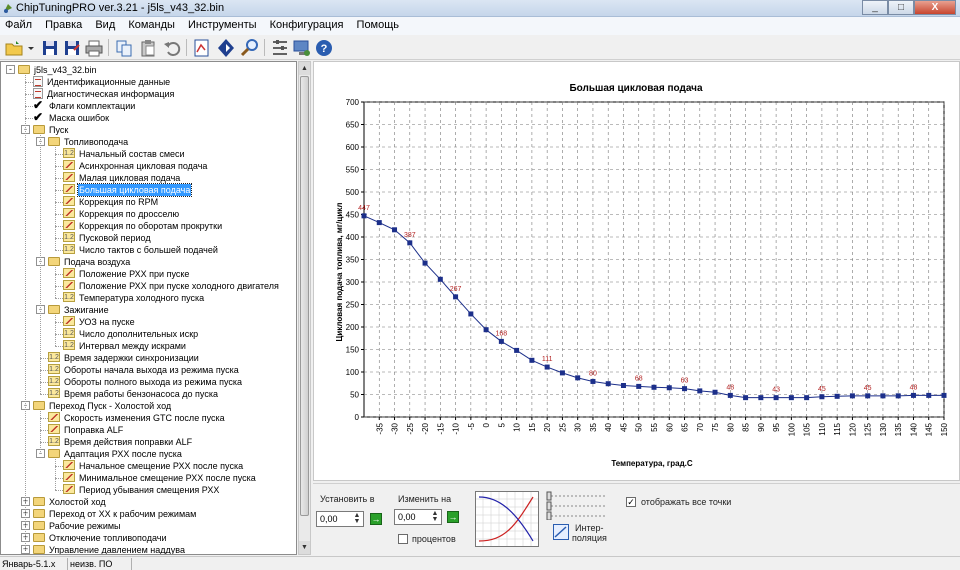 The width and height of the screenshot is (960, 570). What do you see at coordinates (202, 48) in the screenshot?
I see `map-view-icon` at bounding box center [202, 48].